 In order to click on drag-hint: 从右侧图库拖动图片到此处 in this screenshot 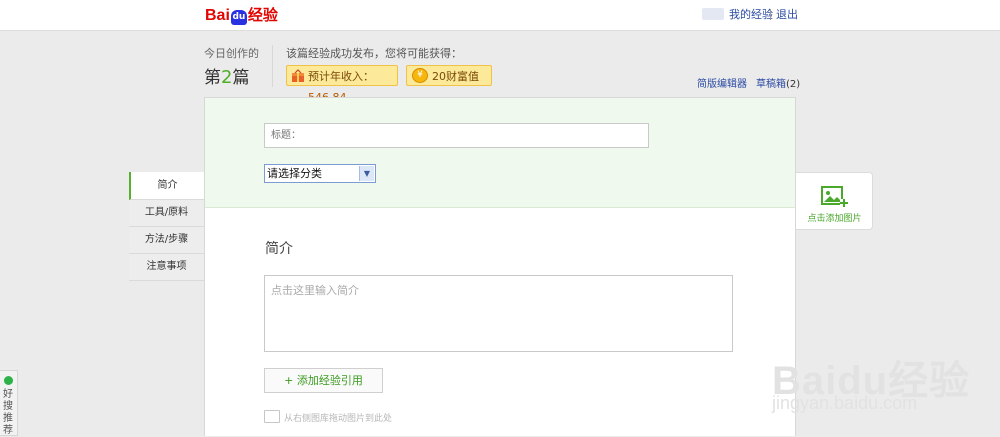, I will do `click(328, 417)`.